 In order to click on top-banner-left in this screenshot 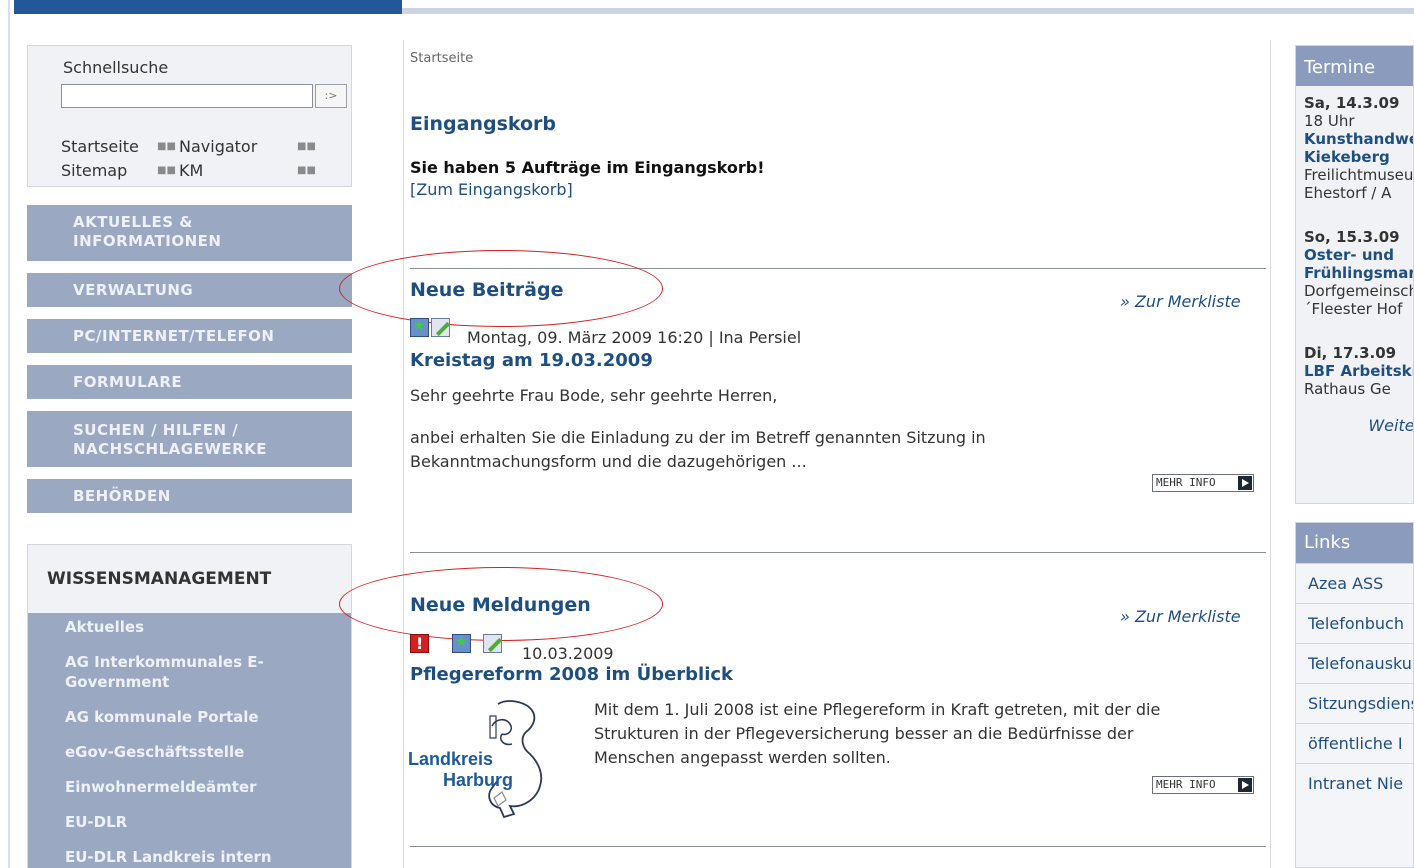, I will do `click(208, 7)`.